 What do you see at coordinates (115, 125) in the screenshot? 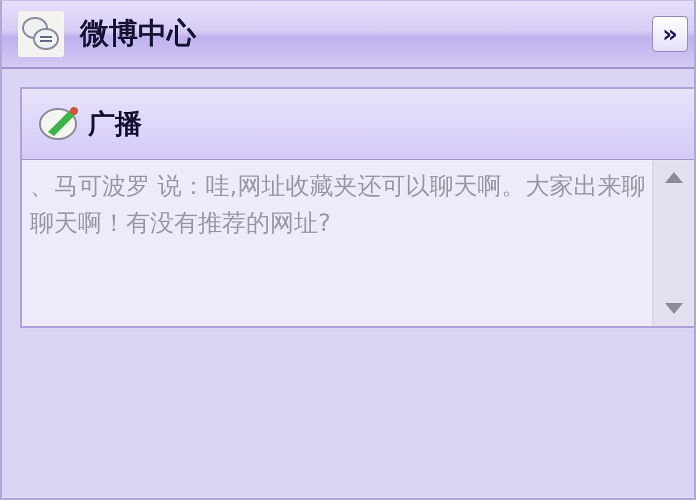
I see `section-title: 广播` at bounding box center [115, 125].